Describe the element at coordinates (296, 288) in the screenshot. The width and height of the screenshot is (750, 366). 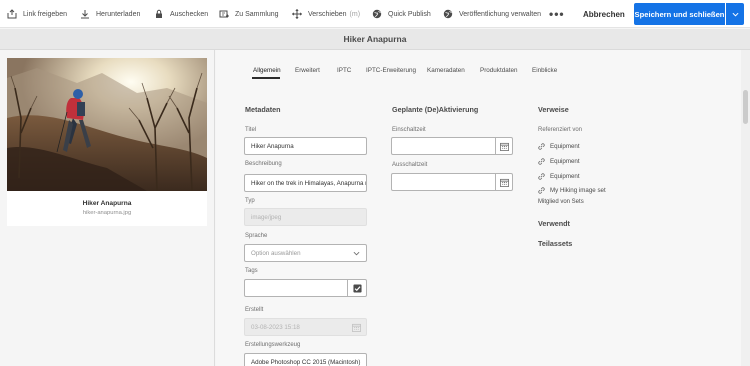
I see `tags-field` at that location.